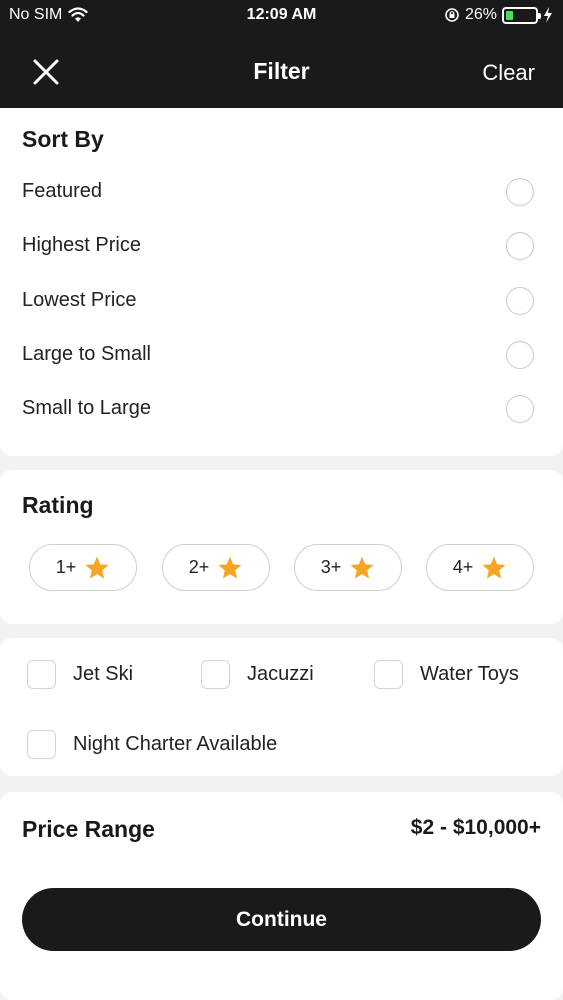 This screenshot has height=1000, width=563. What do you see at coordinates (81, 245) in the screenshot?
I see `sort-option-label: Highest Price` at bounding box center [81, 245].